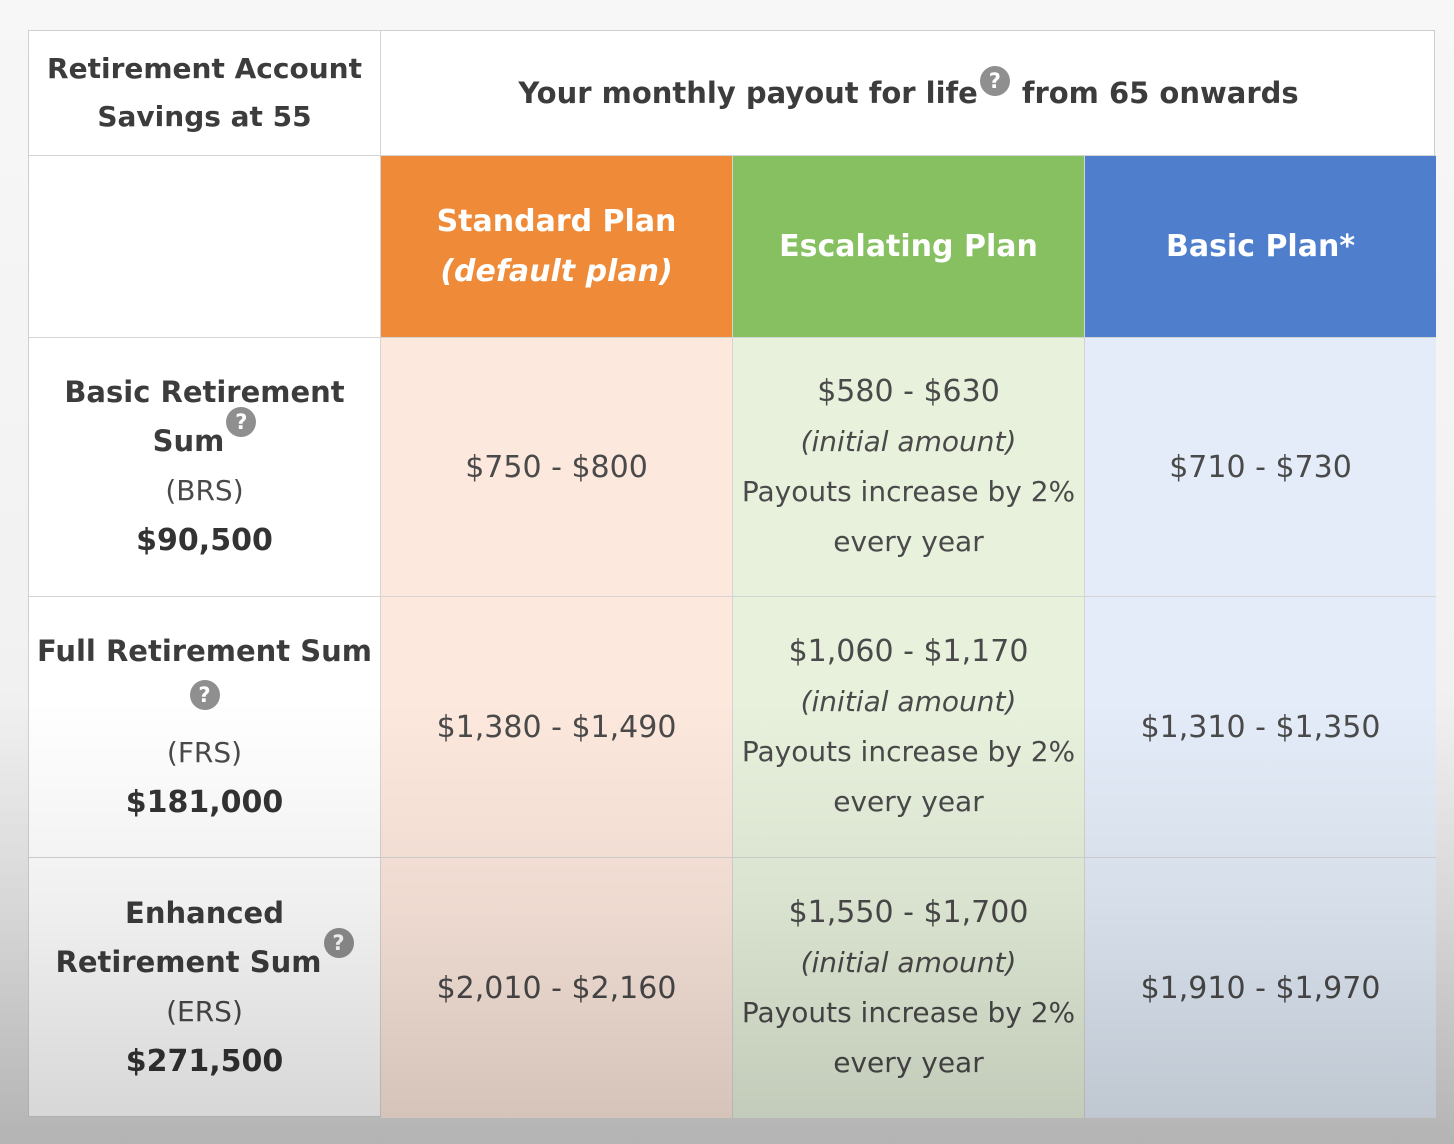 This screenshot has width=1454, height=1144. What do you see at coordinates (204, 802) in the screenshot?
I see `row-frs-amount: $181,000` at bounding box center [204, 802].